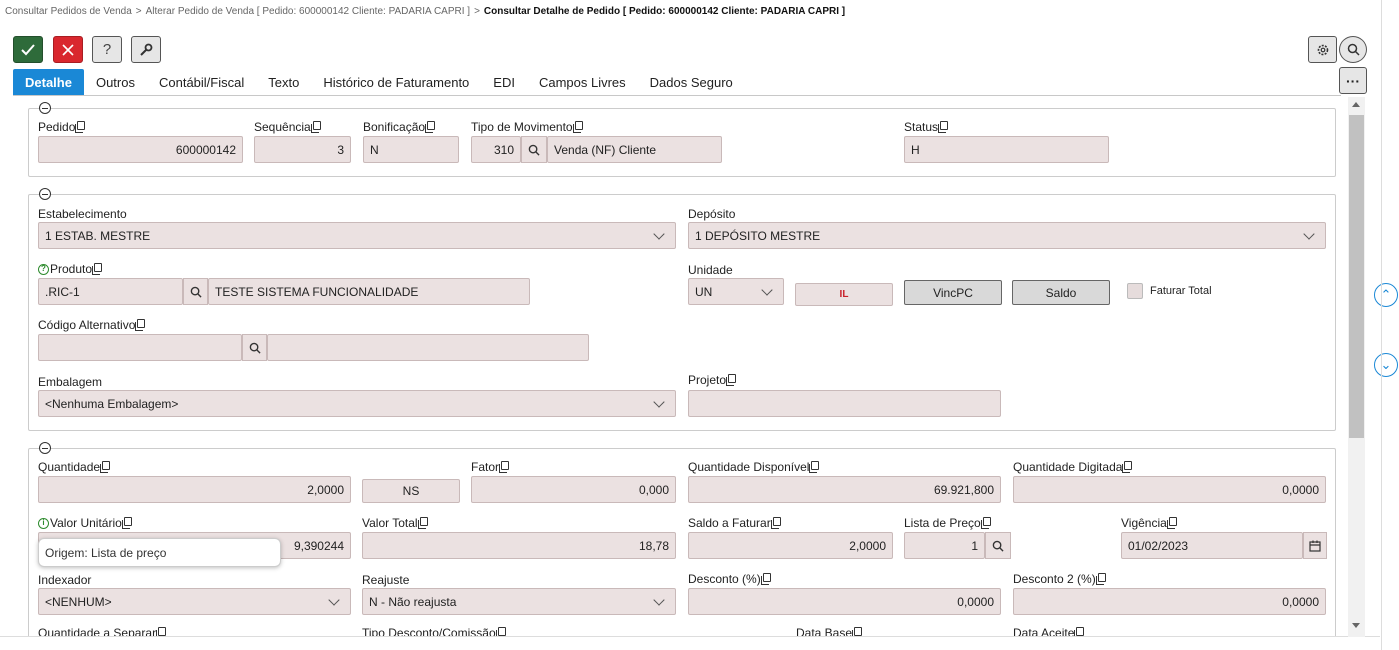 The image size is (1399, 650). What do you see at coordinates (43, 270) in the screenshot?
I see `help-circle-icon: ?` at bounding box center [43, 270].